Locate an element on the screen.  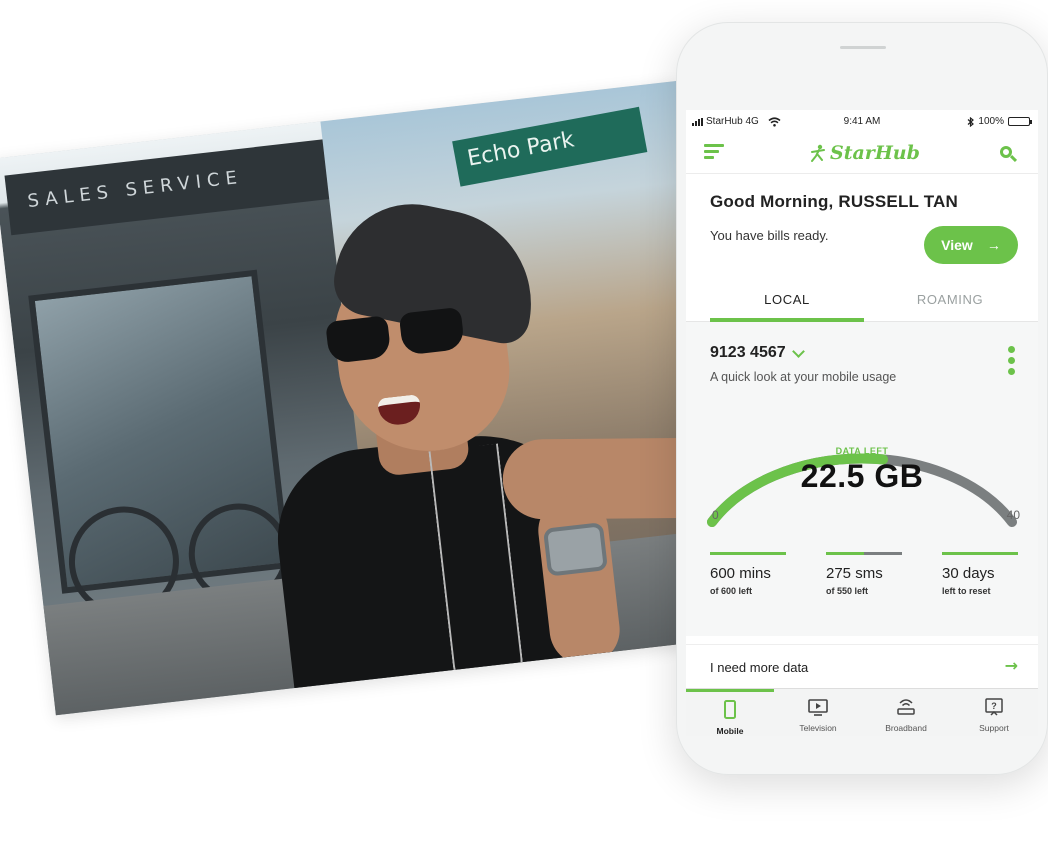
sms-stat: 275 sms of 550 left is located at coordinates (864, 574).